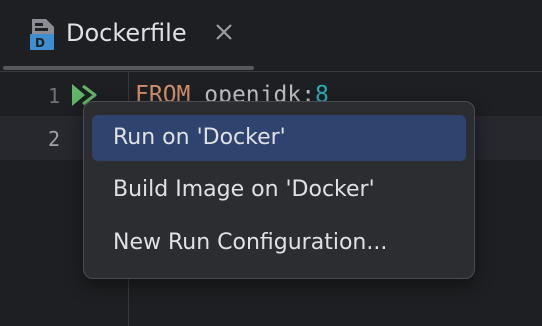  Describe the element at coordinates (42, 34) in the screenshot. I see `dockerfile-file-icon: D` at that location.